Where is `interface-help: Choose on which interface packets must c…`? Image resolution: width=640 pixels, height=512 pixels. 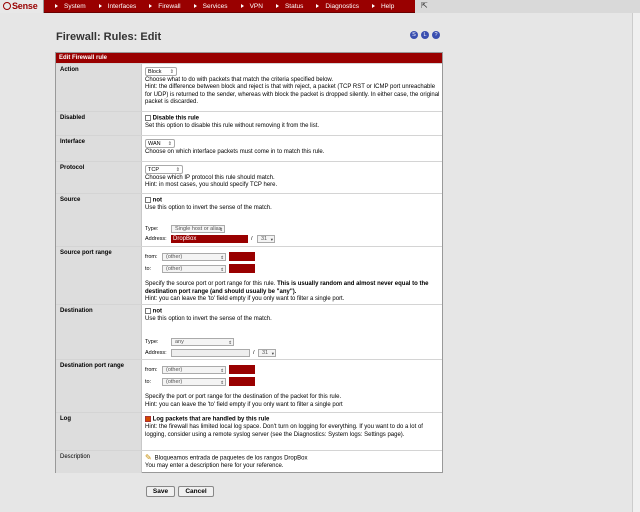
interface-help: Choose on which interface packets must c… is located at coordinates (235, 151).